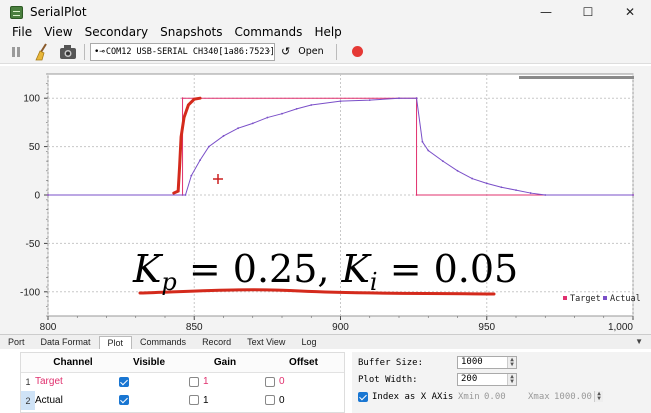  I want to click on legend-swatch-actual, so click(605, 298).